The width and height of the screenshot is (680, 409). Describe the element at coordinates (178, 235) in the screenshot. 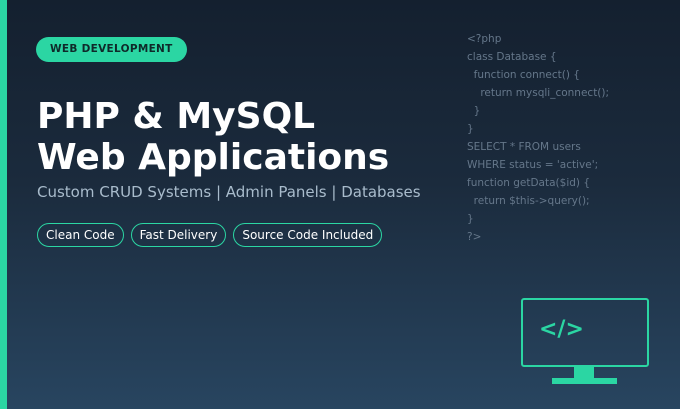

I see `tag-fast-delivery: Fast Delivery` at that location.